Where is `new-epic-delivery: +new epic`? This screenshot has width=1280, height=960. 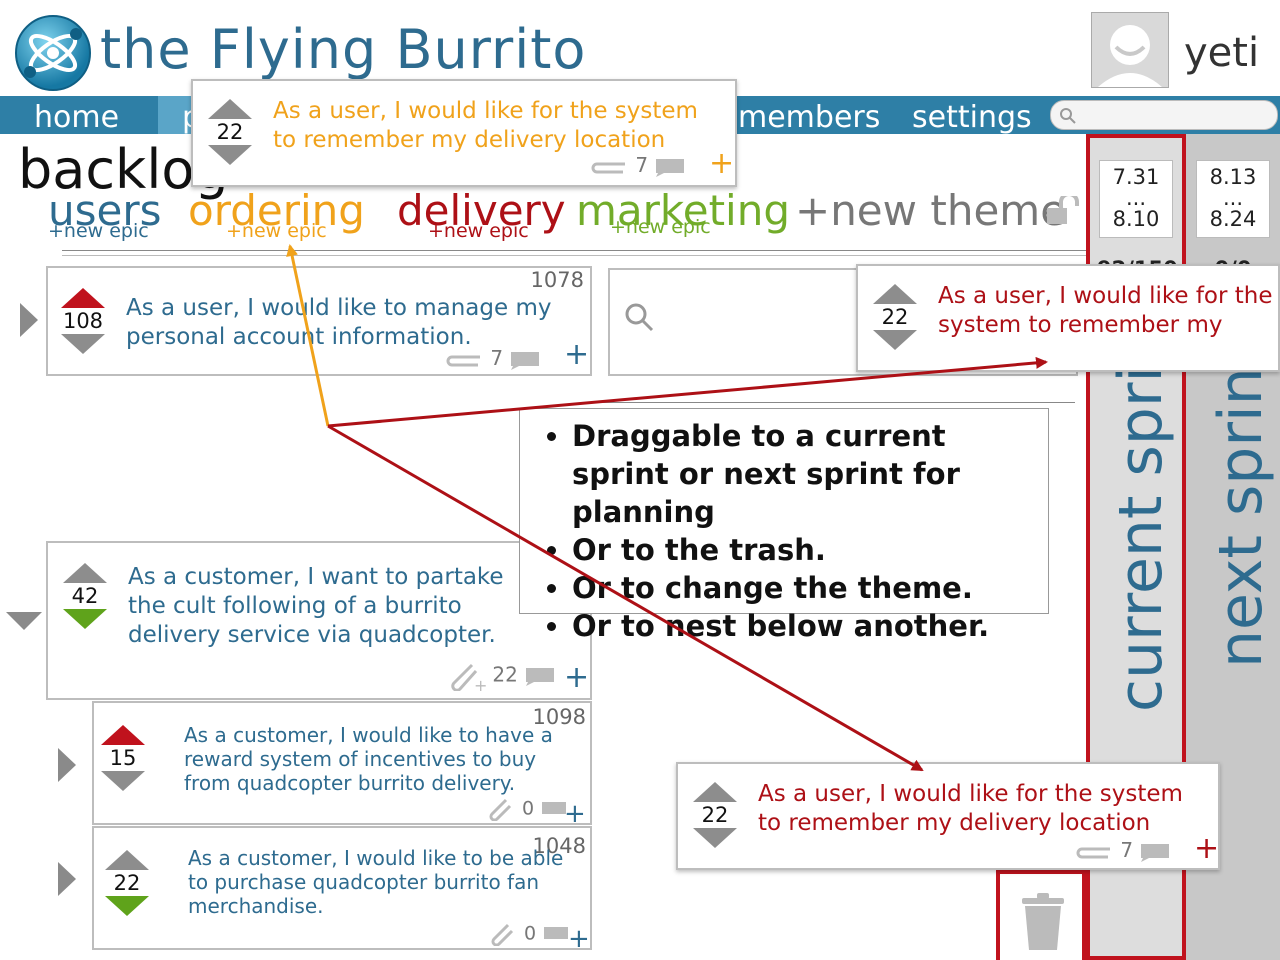
new-epic-delivery: +new epic is located at coordinates (478, 231).